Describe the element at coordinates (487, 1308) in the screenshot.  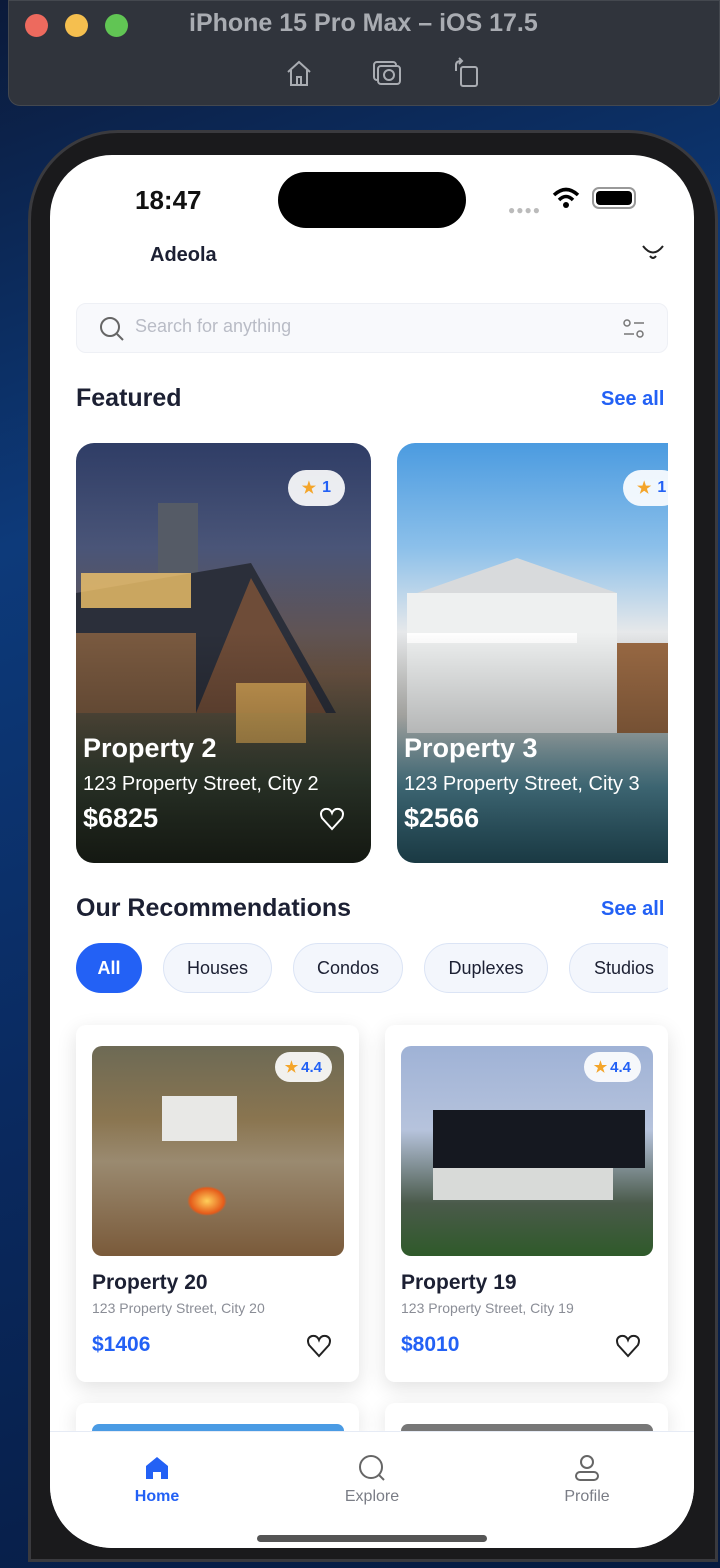
I see `property-address: 123 Property Street, City 19` at that location.